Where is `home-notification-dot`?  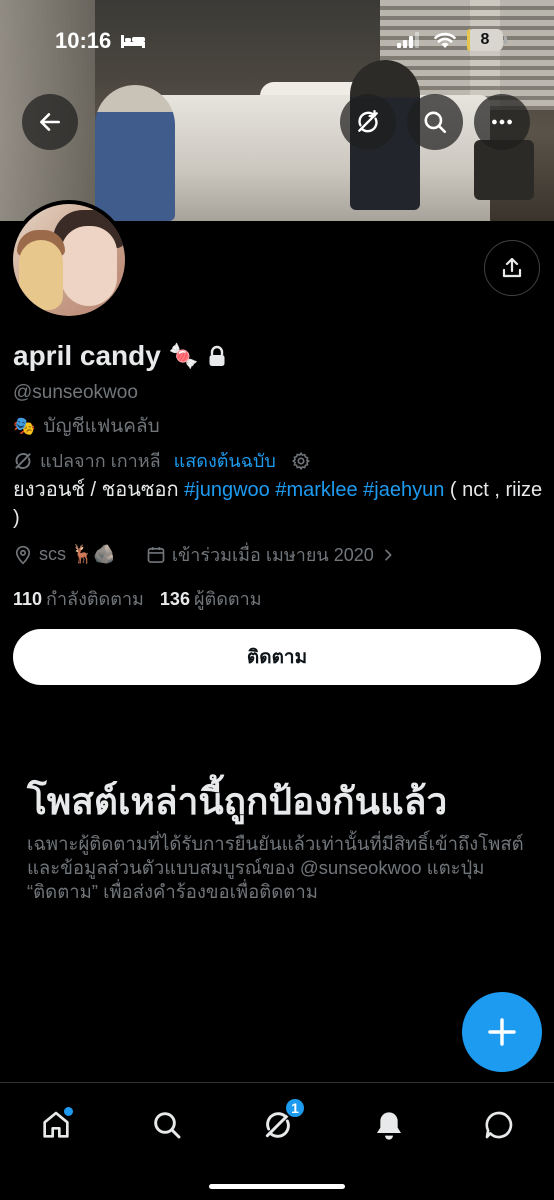 home-notification-dot is located at coordinates (68, 1111).